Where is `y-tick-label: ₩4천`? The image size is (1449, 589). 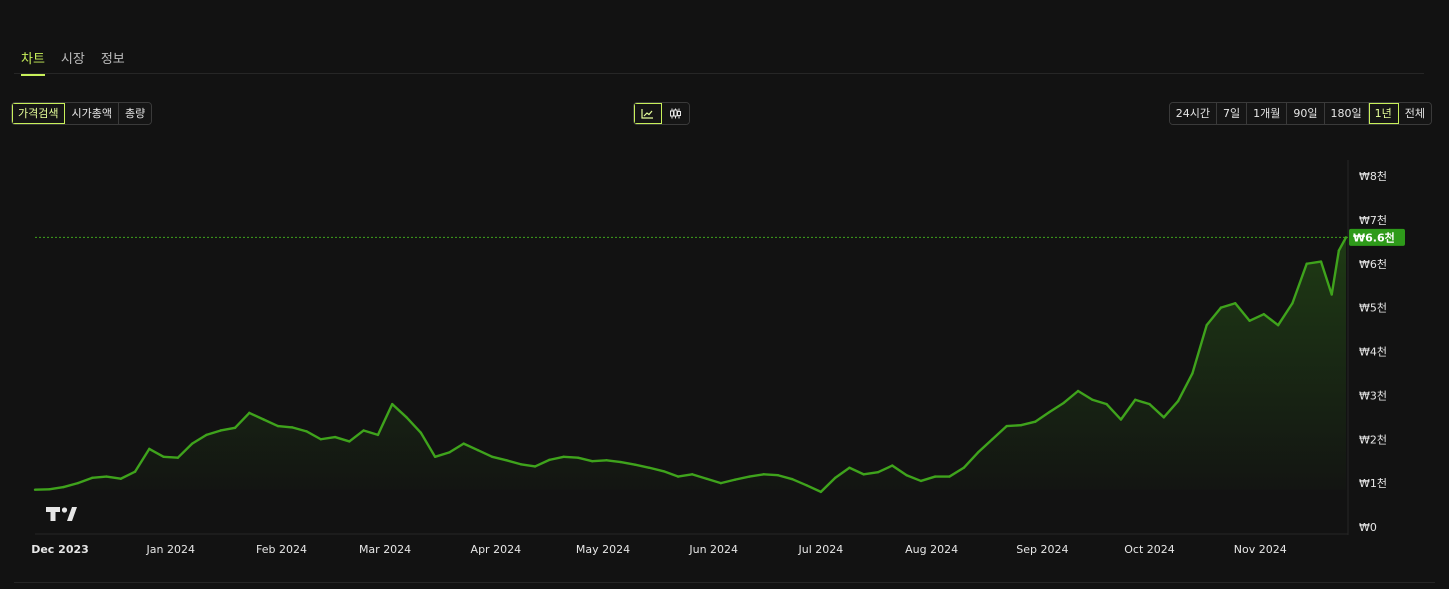
y-tick-label: ₩4천 is located at coordinates (1373, 352).